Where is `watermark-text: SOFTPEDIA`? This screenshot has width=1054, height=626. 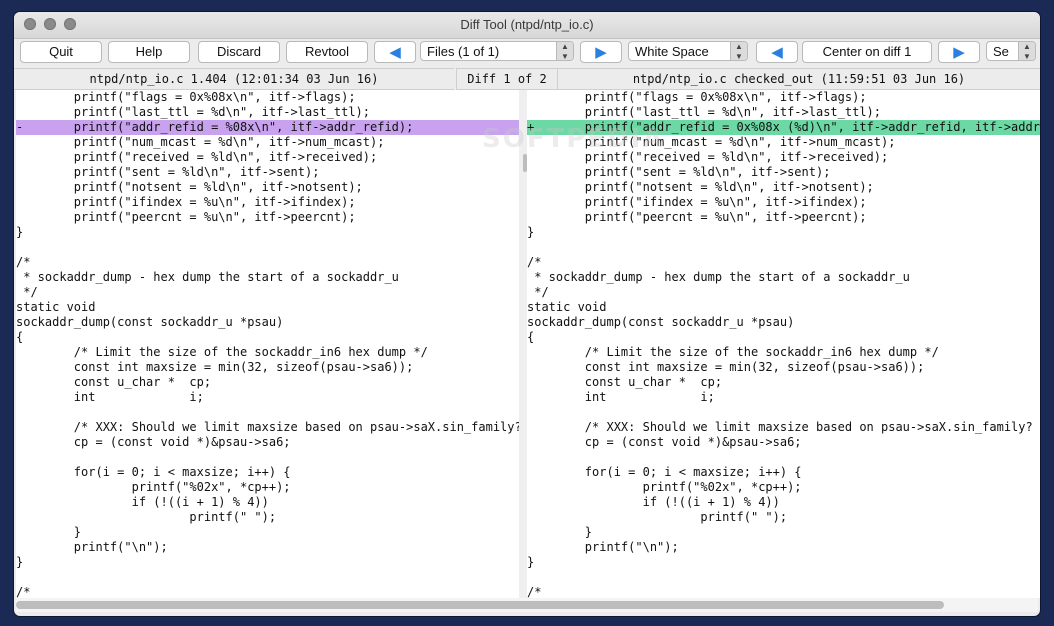 watermark-text: SOFTPEDIA is located at coordinates (573, 139).